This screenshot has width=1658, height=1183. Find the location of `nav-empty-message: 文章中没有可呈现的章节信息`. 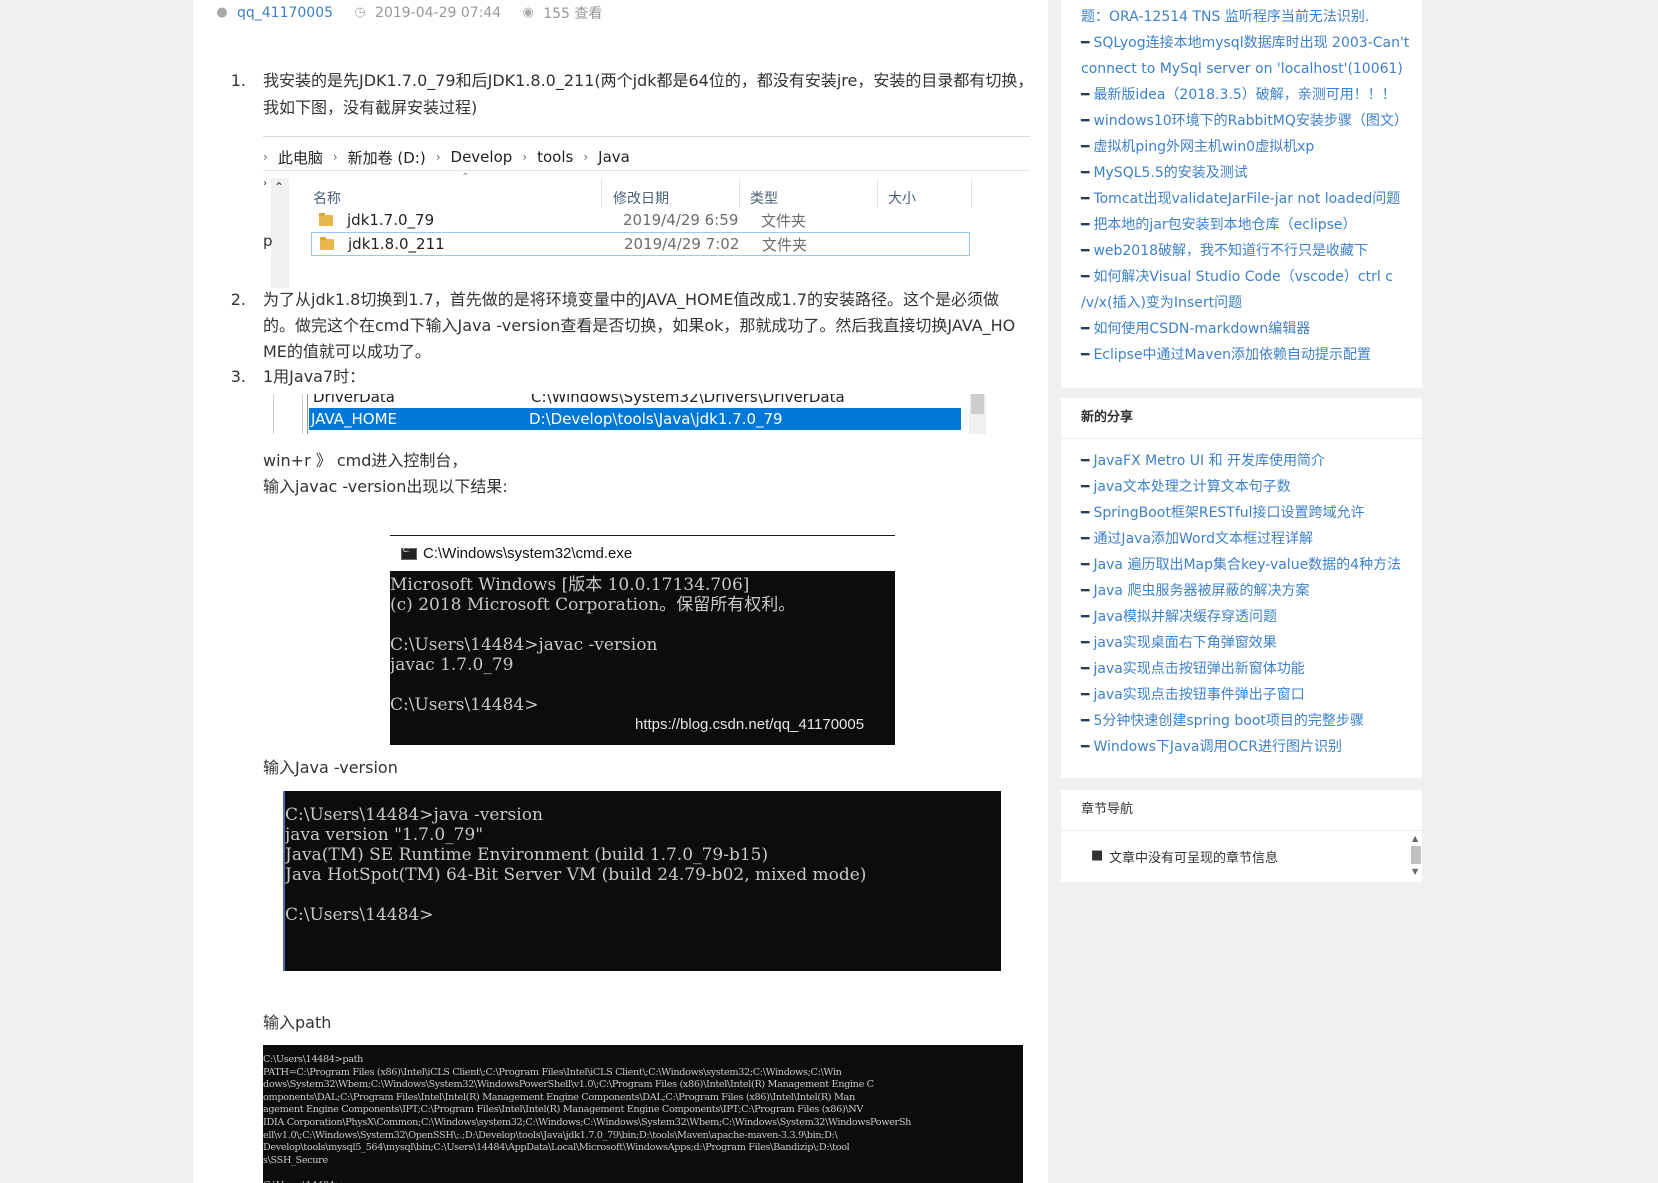

nav-empty-message: 文章中没有可呈现的章节信息 is located at coordinates (1194, 858).